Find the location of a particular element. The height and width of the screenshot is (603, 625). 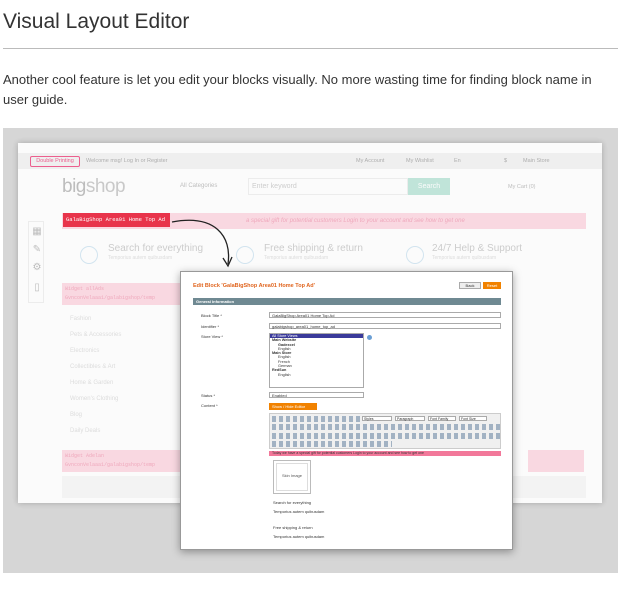

logo-part-big: big is located at coordinates (74, 186).